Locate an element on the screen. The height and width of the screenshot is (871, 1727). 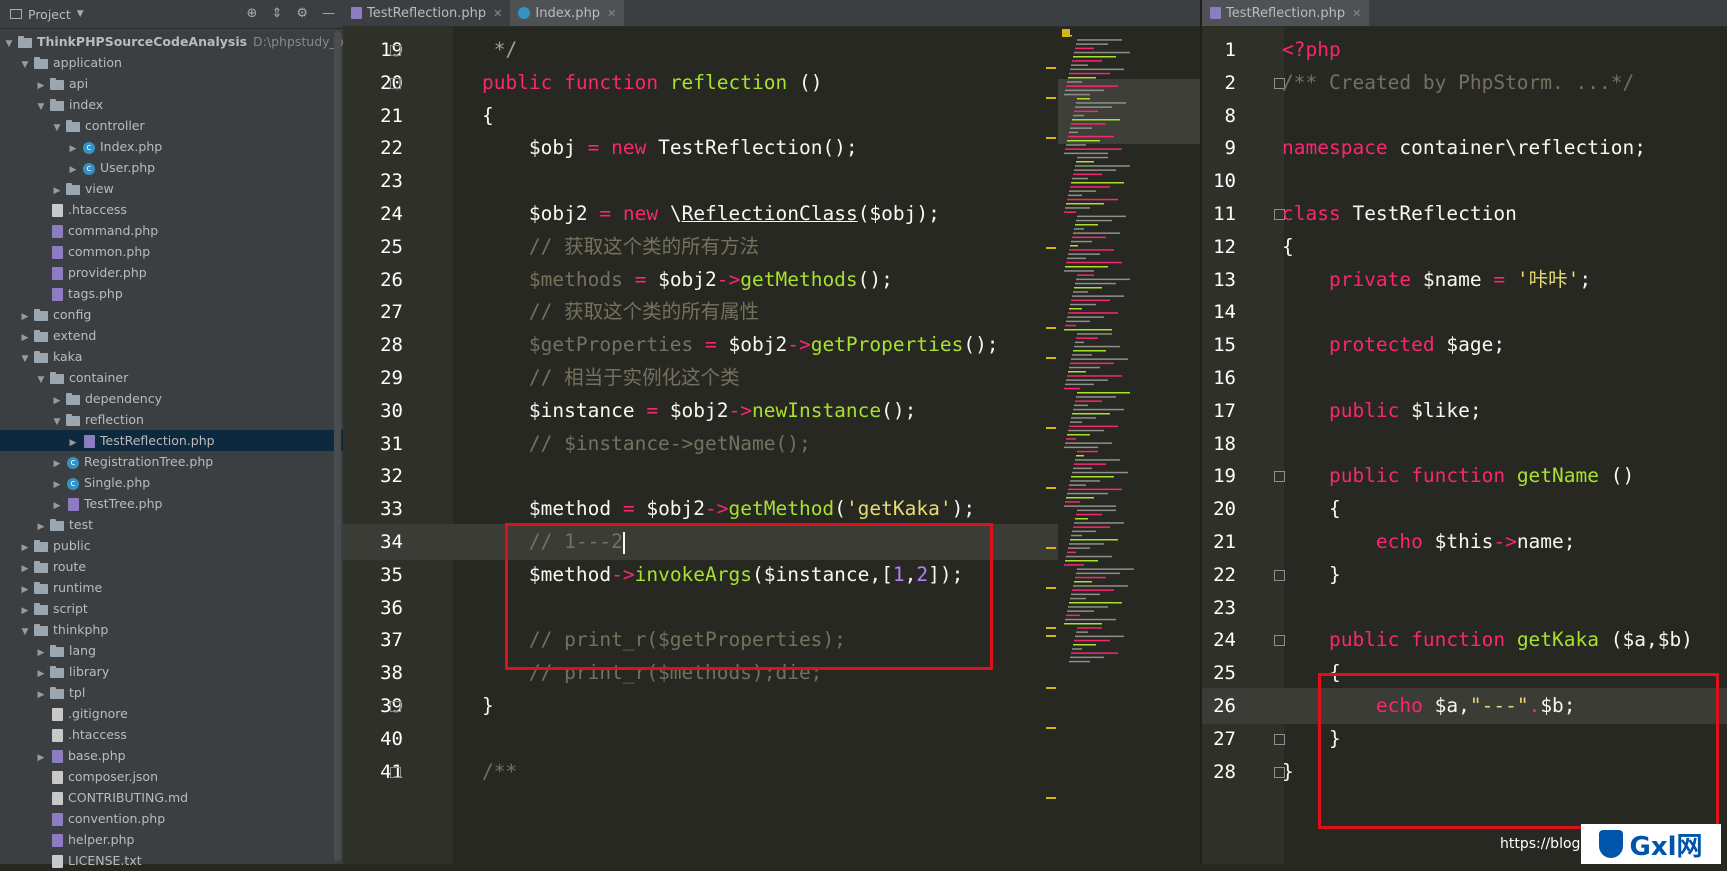
code-line: 41 /** is located at coordinates (700, 772).